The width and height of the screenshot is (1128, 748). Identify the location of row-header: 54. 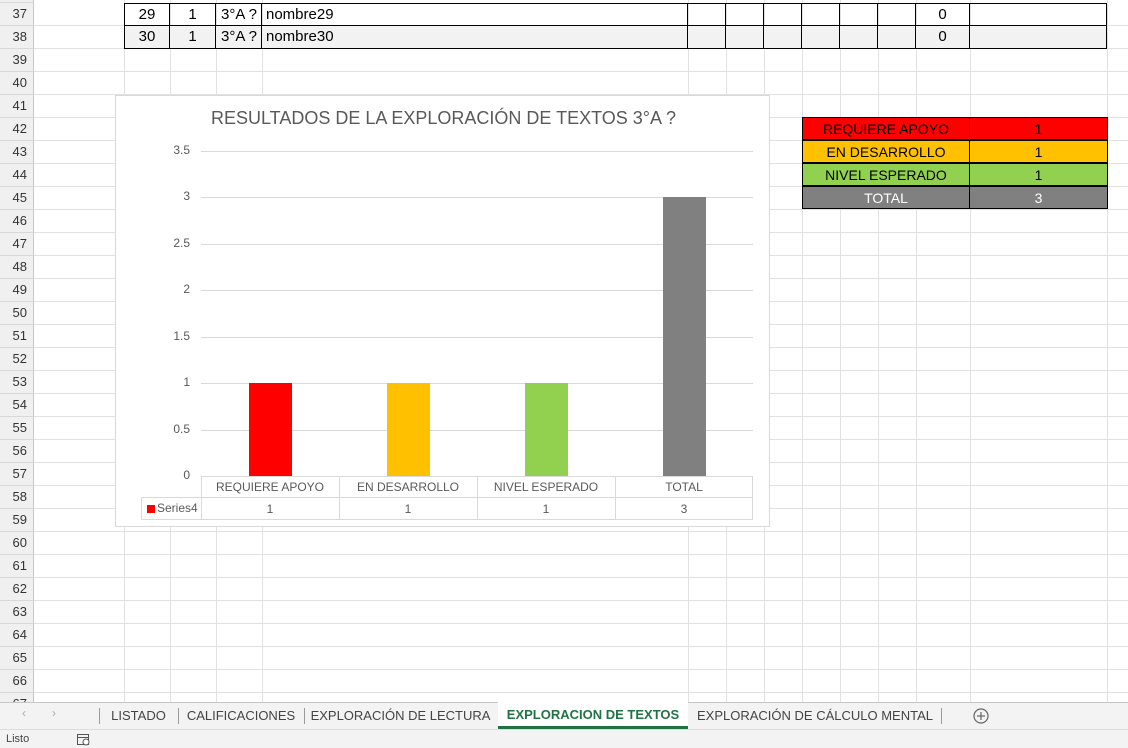
(17, 405).